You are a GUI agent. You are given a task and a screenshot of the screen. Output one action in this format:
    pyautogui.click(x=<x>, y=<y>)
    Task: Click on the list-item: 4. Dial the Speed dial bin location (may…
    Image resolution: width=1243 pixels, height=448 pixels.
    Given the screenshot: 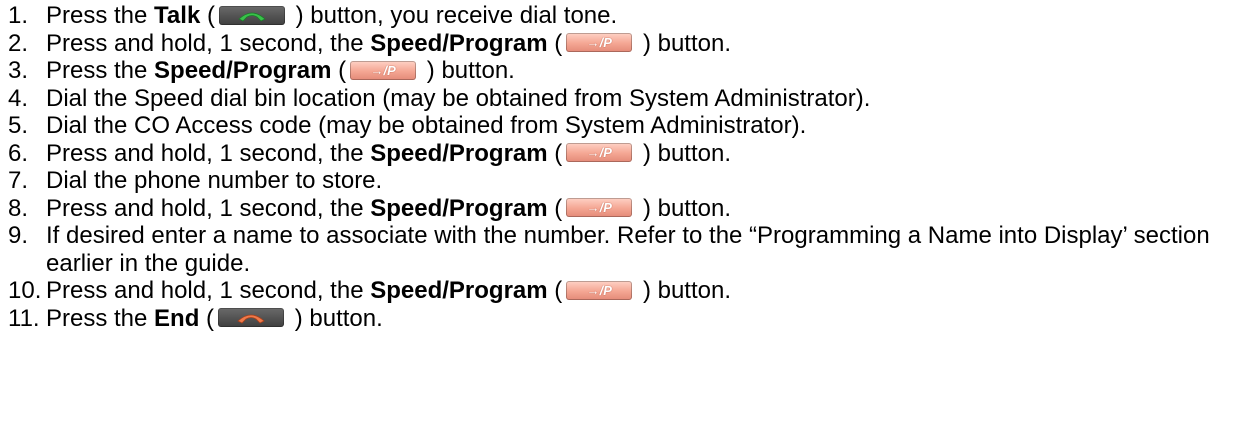 What is the action you would take?
    pyautogui.click(x=621, y=99)
    